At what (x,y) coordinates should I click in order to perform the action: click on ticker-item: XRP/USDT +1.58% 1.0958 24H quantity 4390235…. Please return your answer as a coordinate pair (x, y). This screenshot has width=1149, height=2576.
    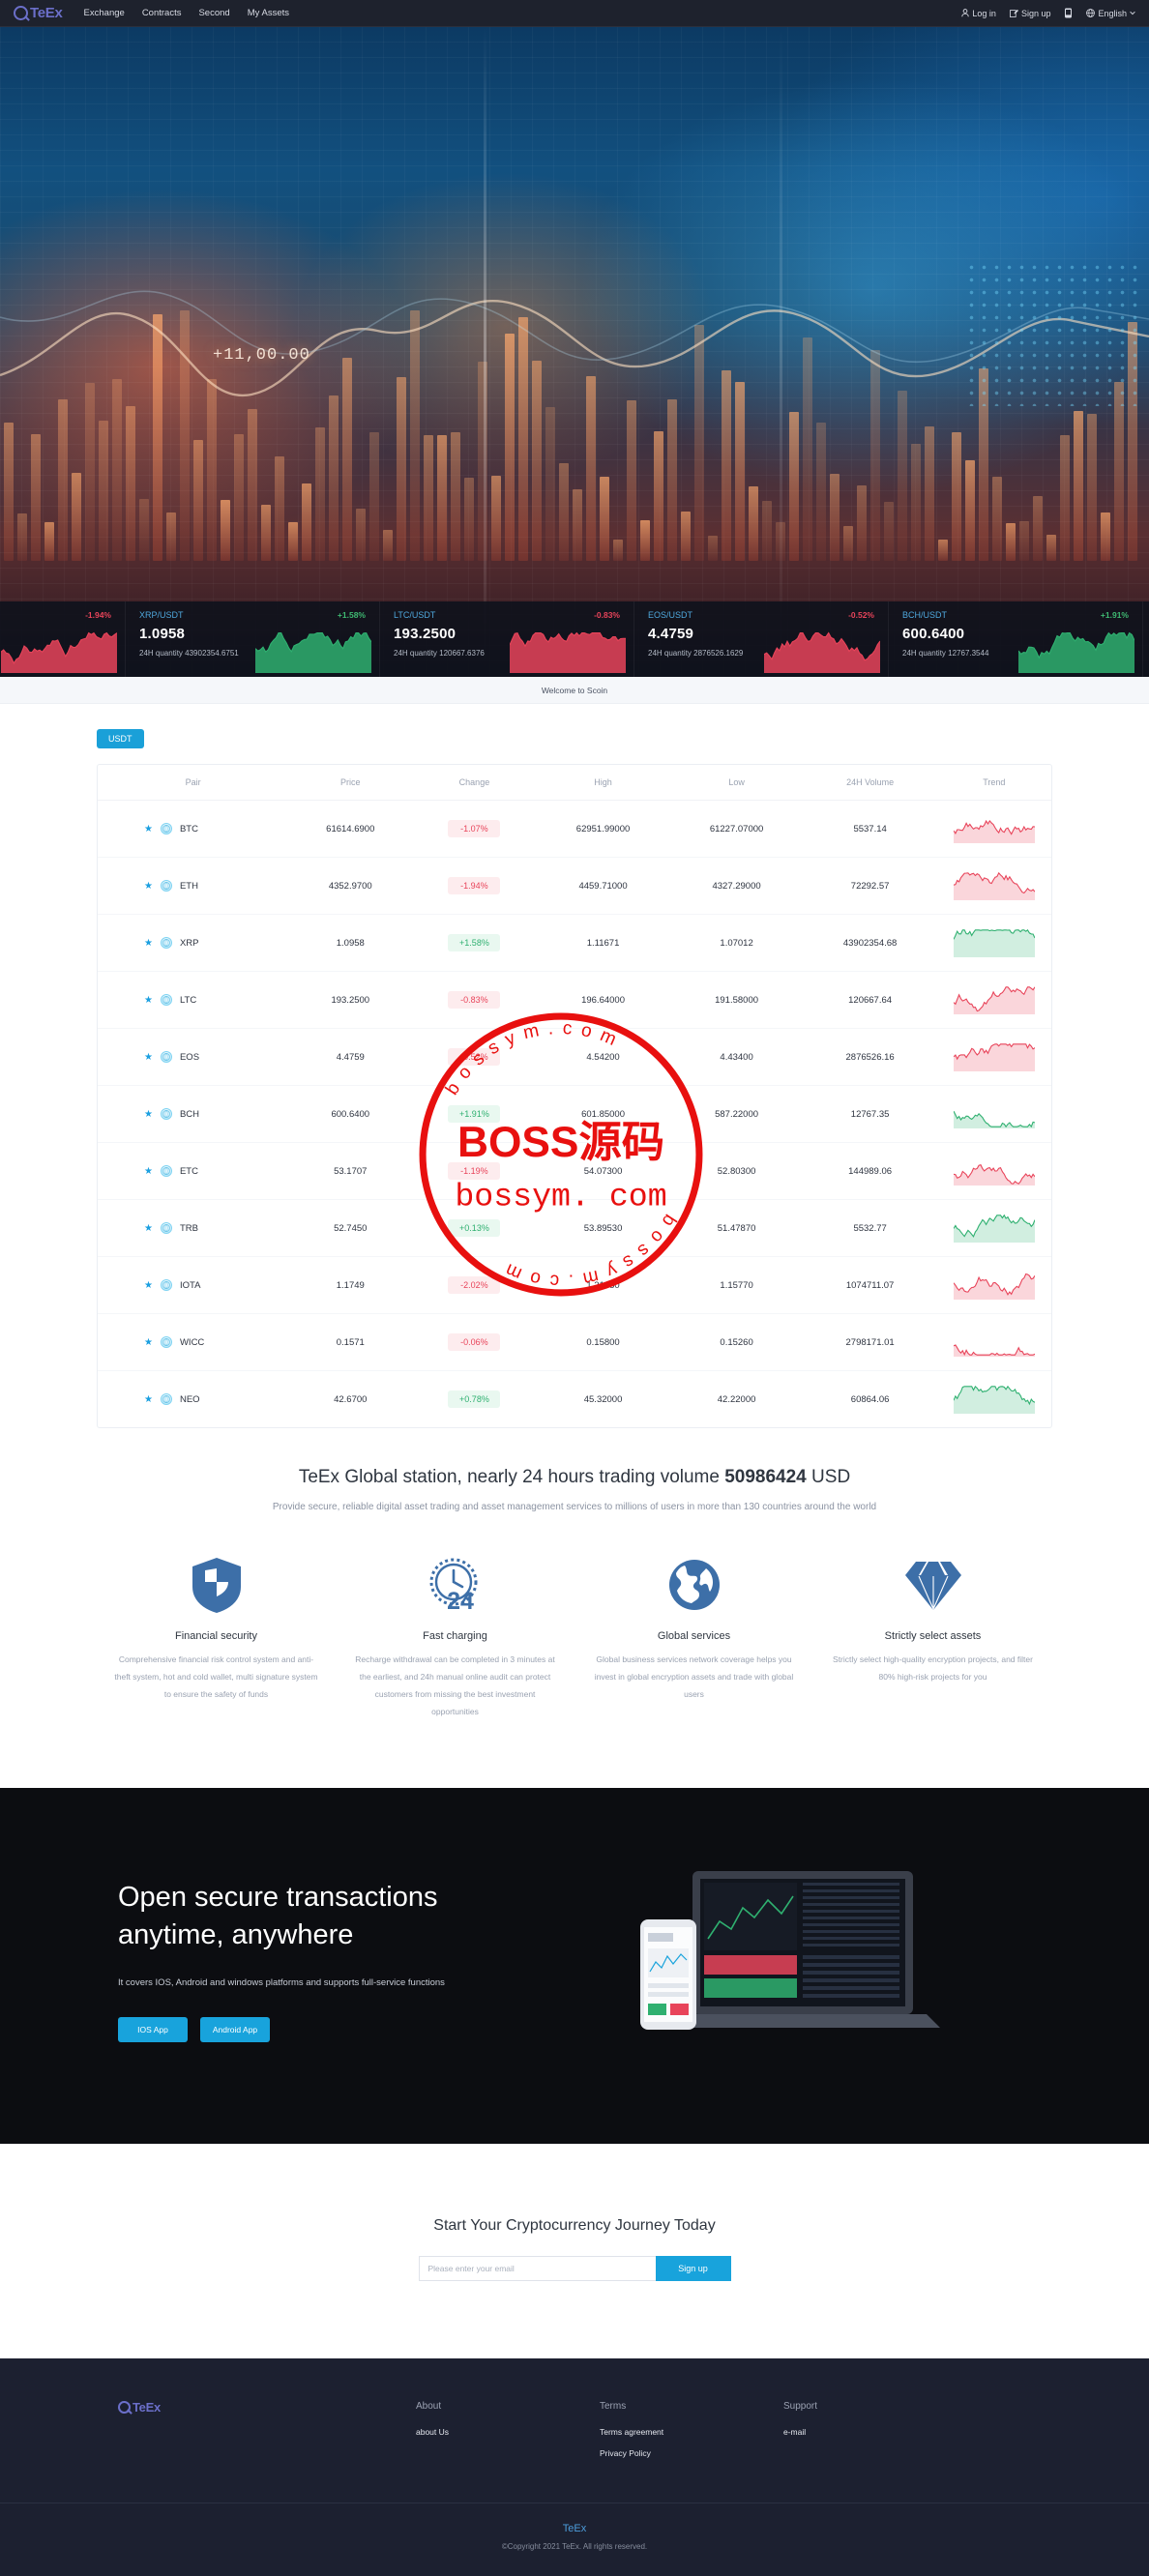
    Looking at the image, I should click on (253, 639).